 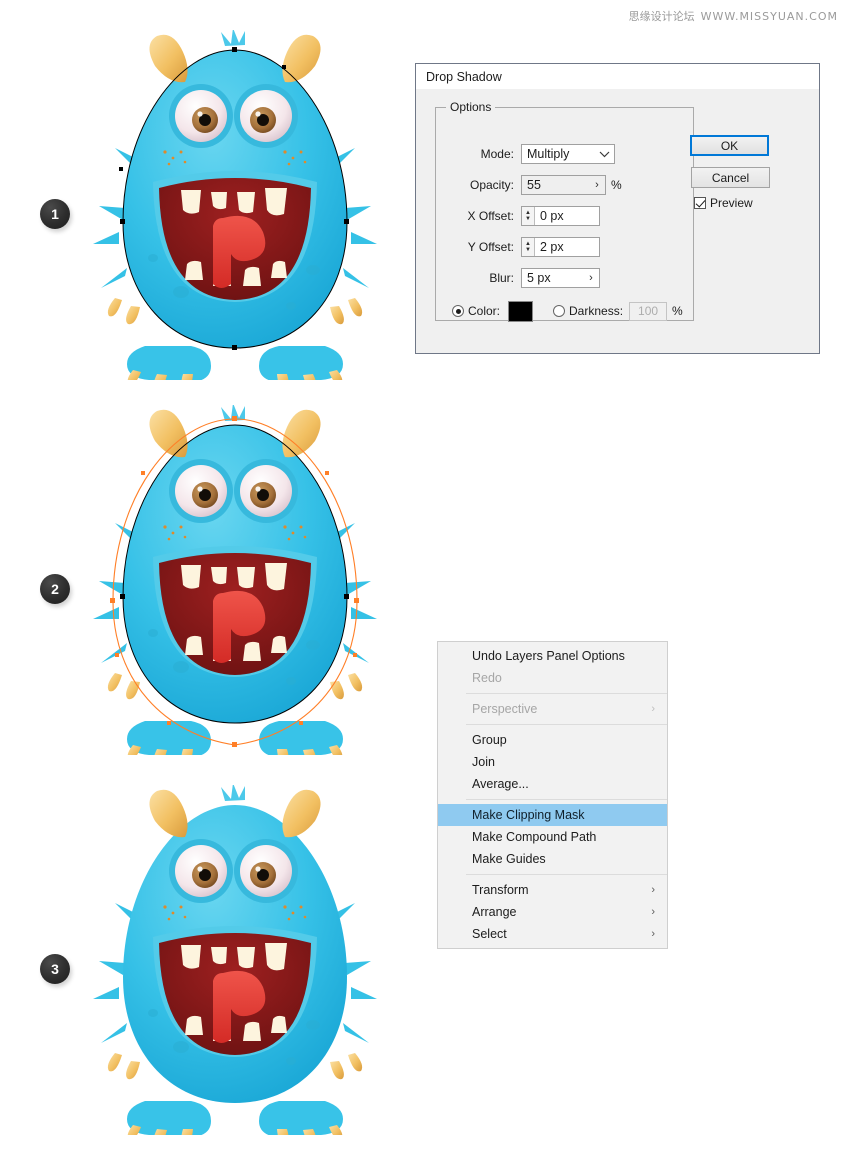 What do you see at coordinates (458, 311) in the screenshot?
I see `color-radio` at bounding box center [458, 311].